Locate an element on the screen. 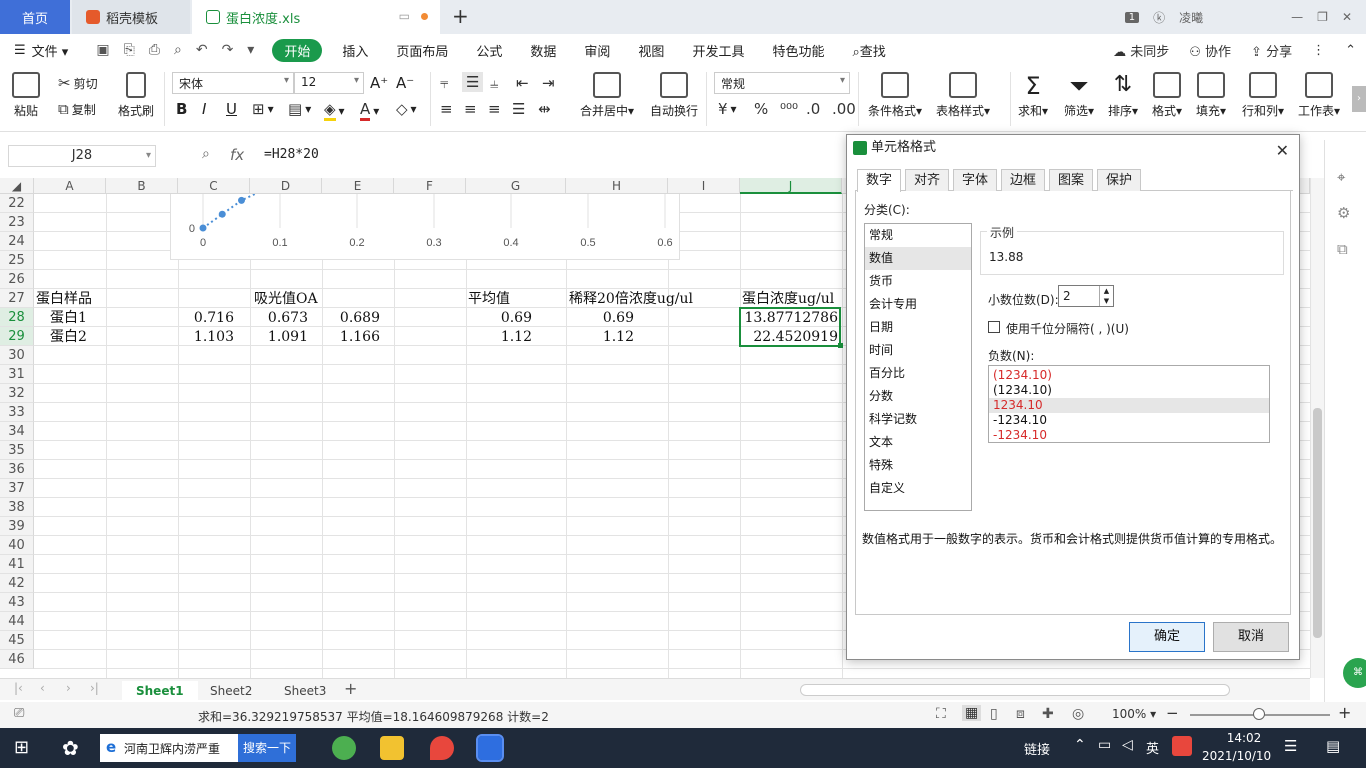 The width and height of the screenshot is (1366, 768). indent-decrease-button: ⇤ is located at coordinates (522, 83).